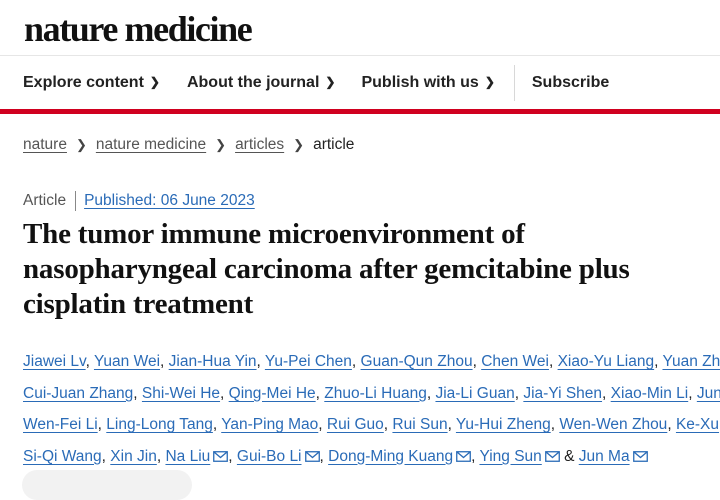  I want to click on author-link: Jun-, so click(708, 393).